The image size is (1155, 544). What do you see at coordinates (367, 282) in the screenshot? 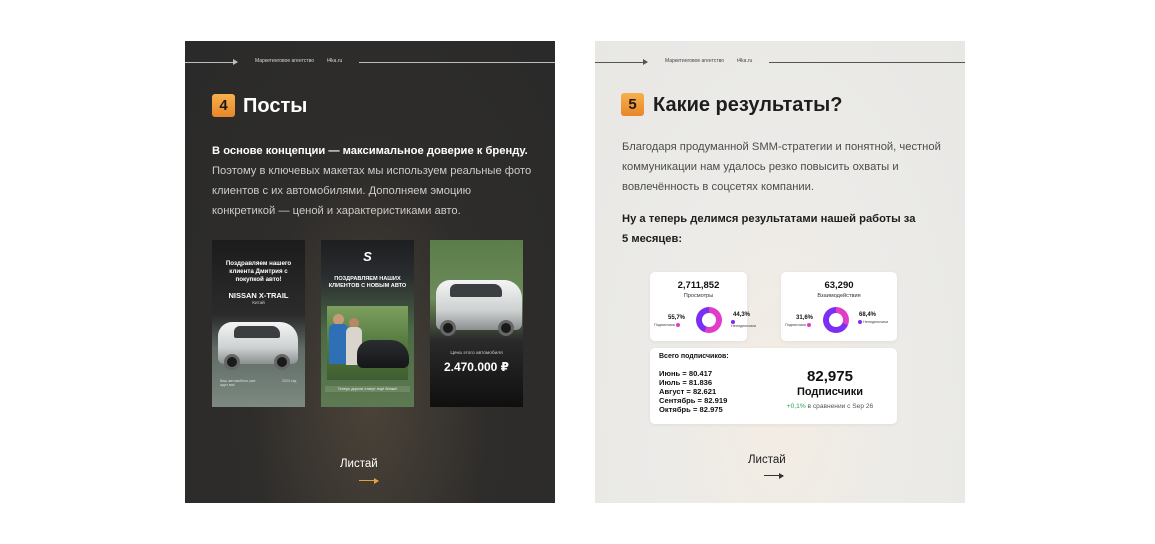
I see `post-headline: ПОЗДРАВЛЯЕМ НАШИХ КЛИЕНТОВ С НОВЫМ АВТО` at bounding box center [367, 282].